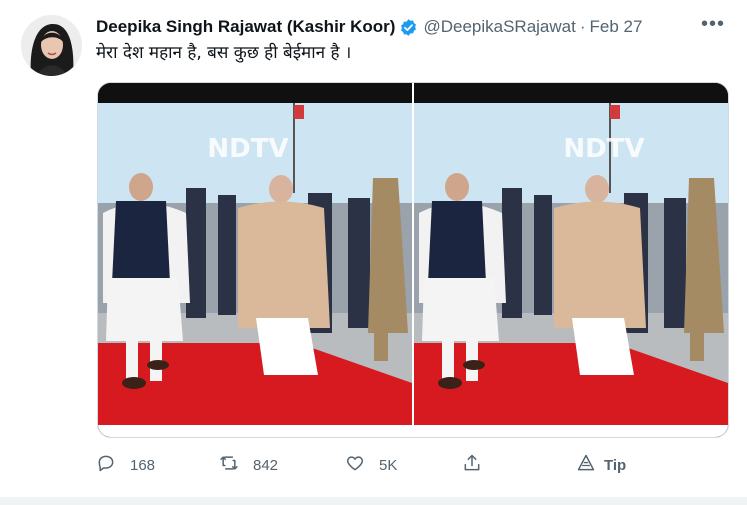  What do you see at coordinates (388, 465) in the screenshot?
I see `like-count: 5K` at bounding box center [388, 465].